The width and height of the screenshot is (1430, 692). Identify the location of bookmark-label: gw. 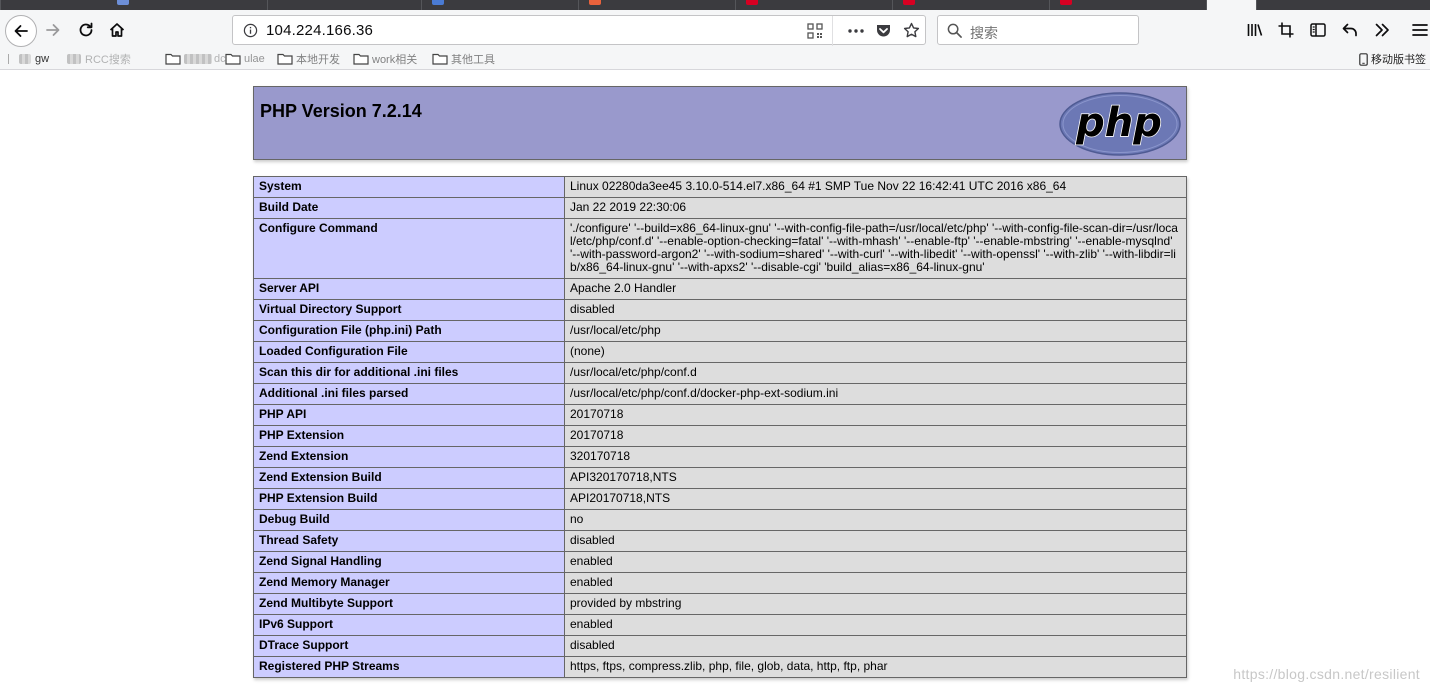
(42, 59).